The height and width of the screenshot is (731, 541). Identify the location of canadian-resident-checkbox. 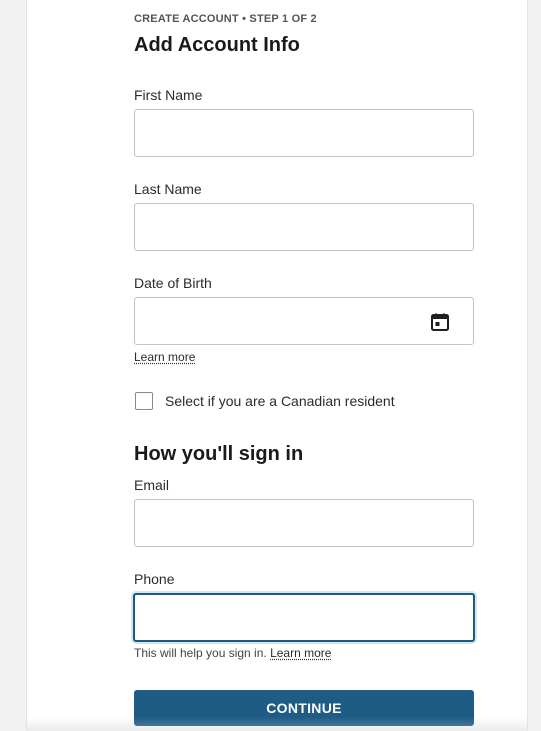
(144, 401).